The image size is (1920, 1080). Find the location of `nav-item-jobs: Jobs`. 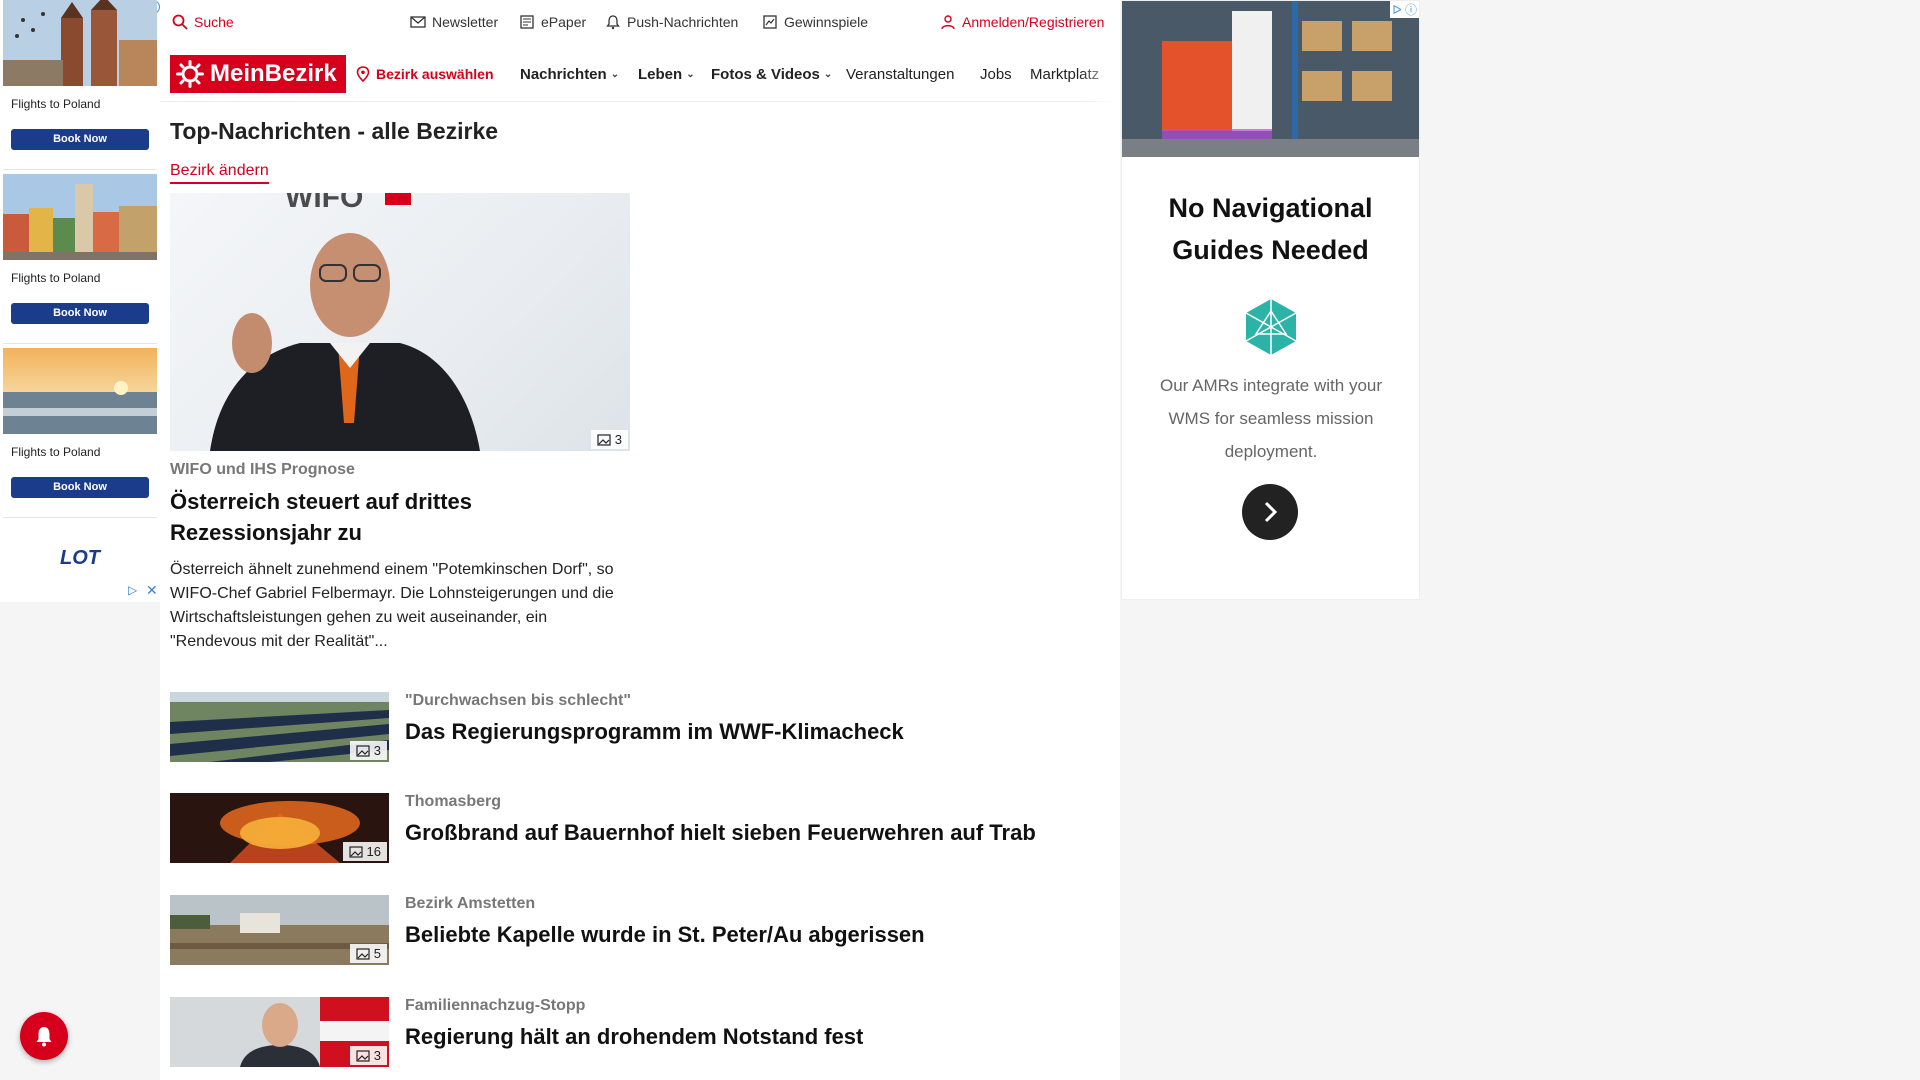

nav-item-jobs: Jobs is located at coordinates (996, 74).